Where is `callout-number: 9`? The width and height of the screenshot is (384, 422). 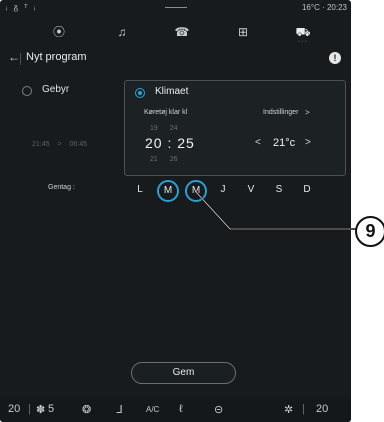 callout-number: 9 is located at coordinates (369, 231).